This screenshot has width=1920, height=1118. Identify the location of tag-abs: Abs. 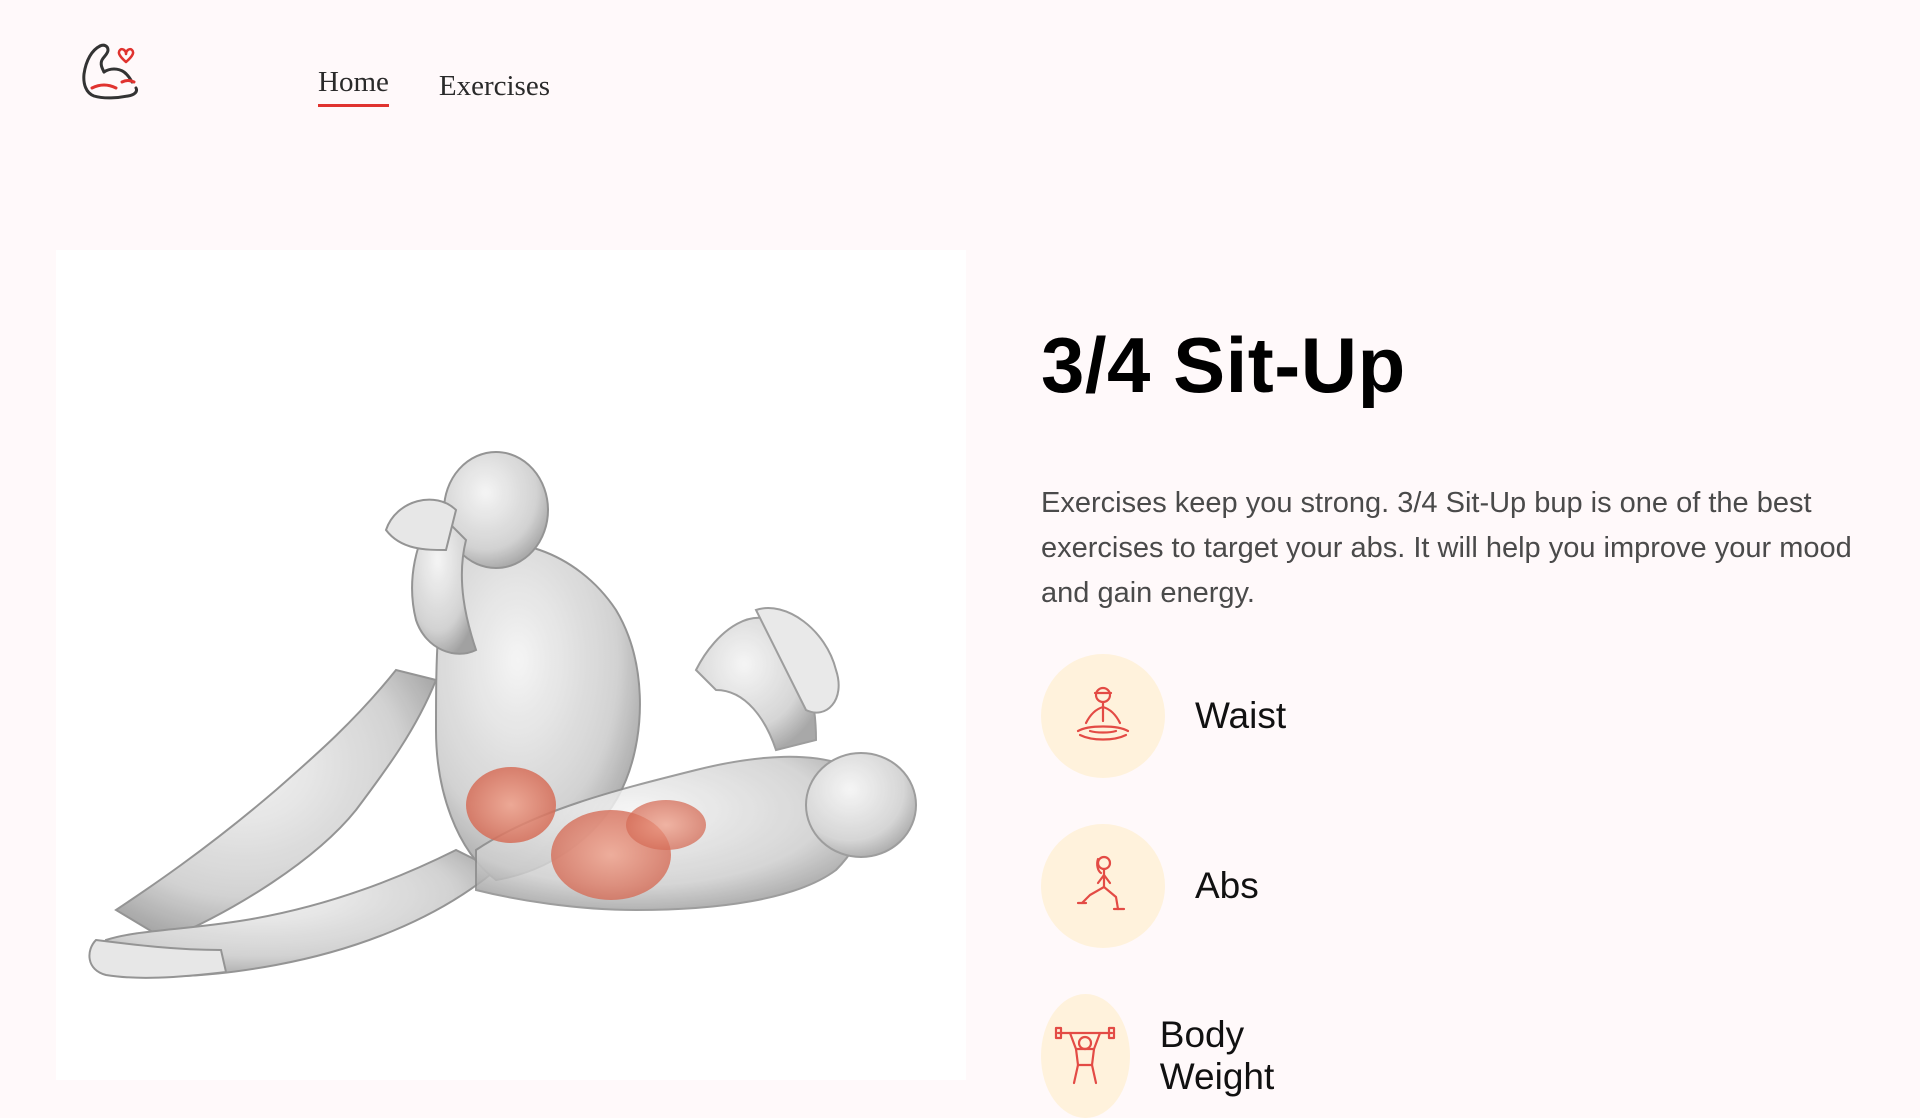
(1150, 886).